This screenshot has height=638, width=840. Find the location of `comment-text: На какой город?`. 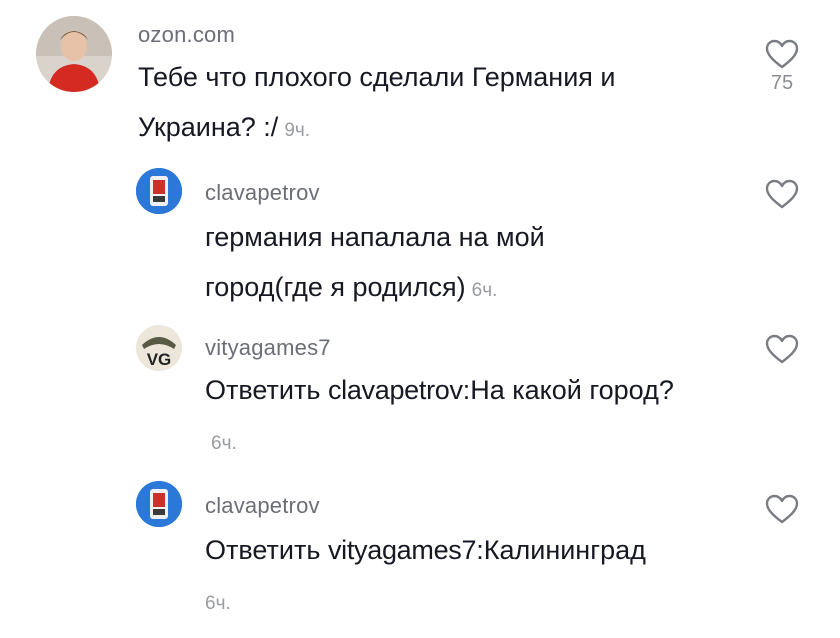

comment-text: На какой город? is located at coordinates (572, 390).